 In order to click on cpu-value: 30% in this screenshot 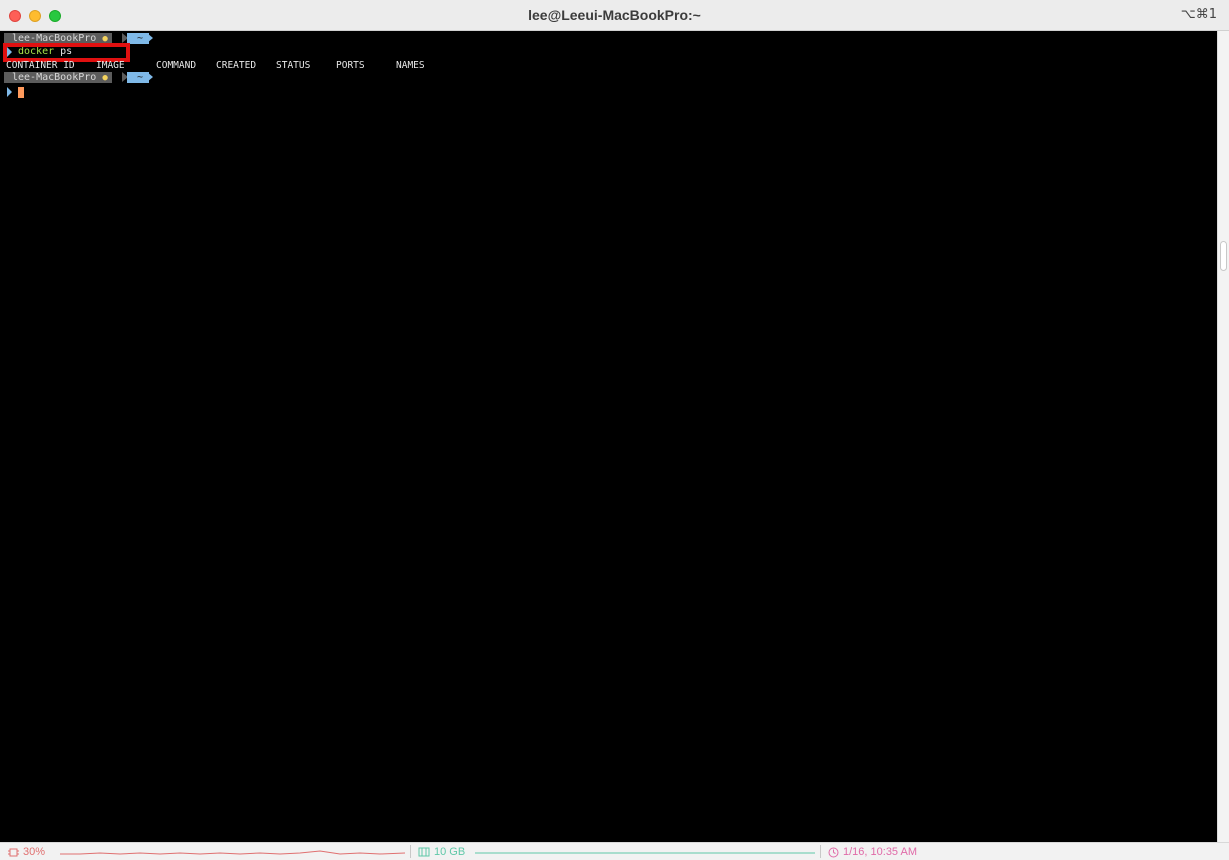, I will do `click(34, 852)`.